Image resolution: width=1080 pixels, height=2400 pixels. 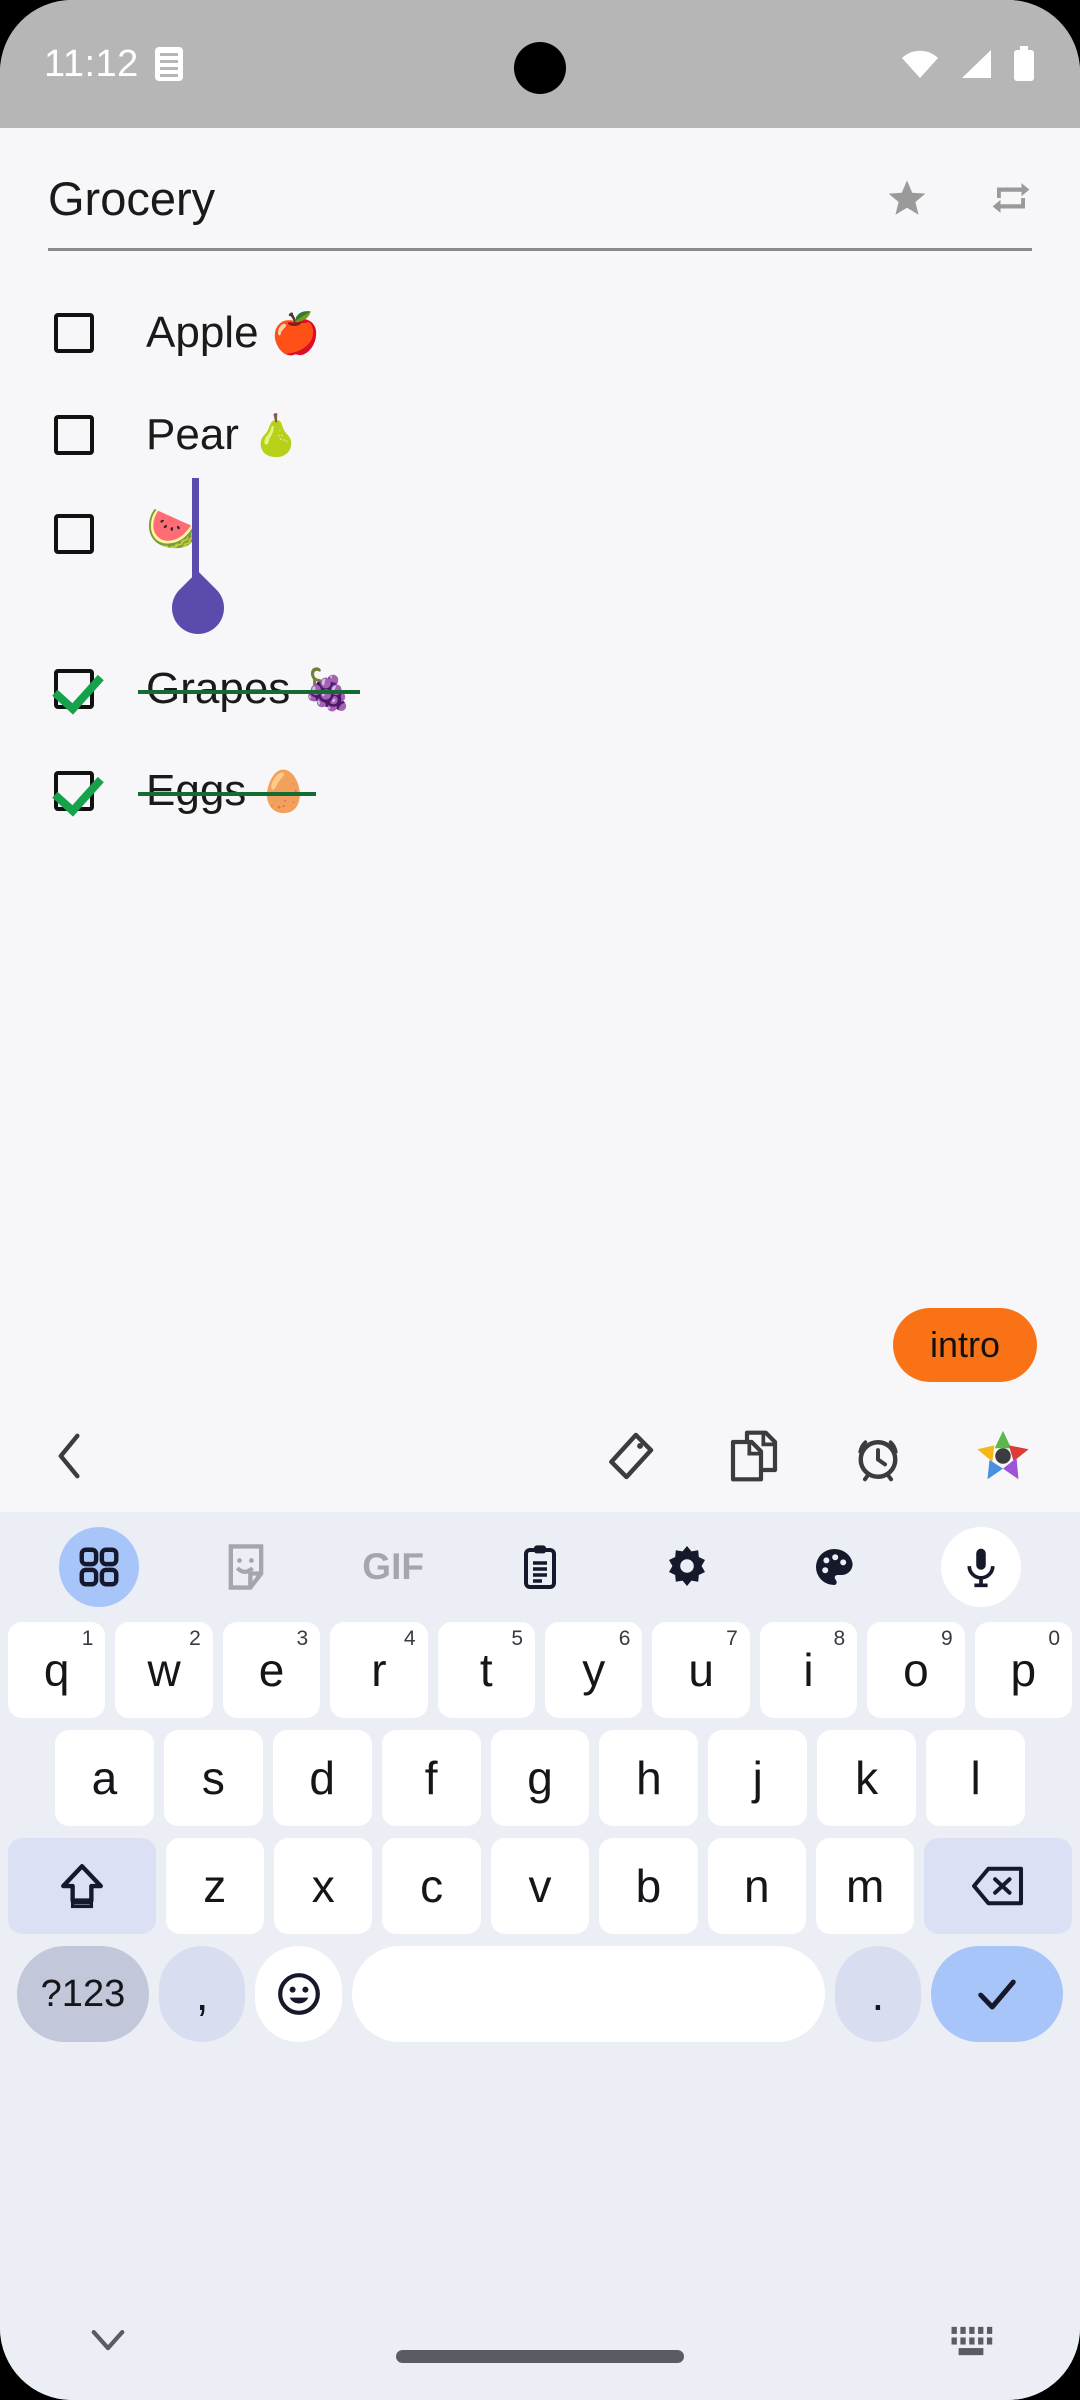 I want to click on list-item-label: Apple 🍎, so click(x=233, y=333).